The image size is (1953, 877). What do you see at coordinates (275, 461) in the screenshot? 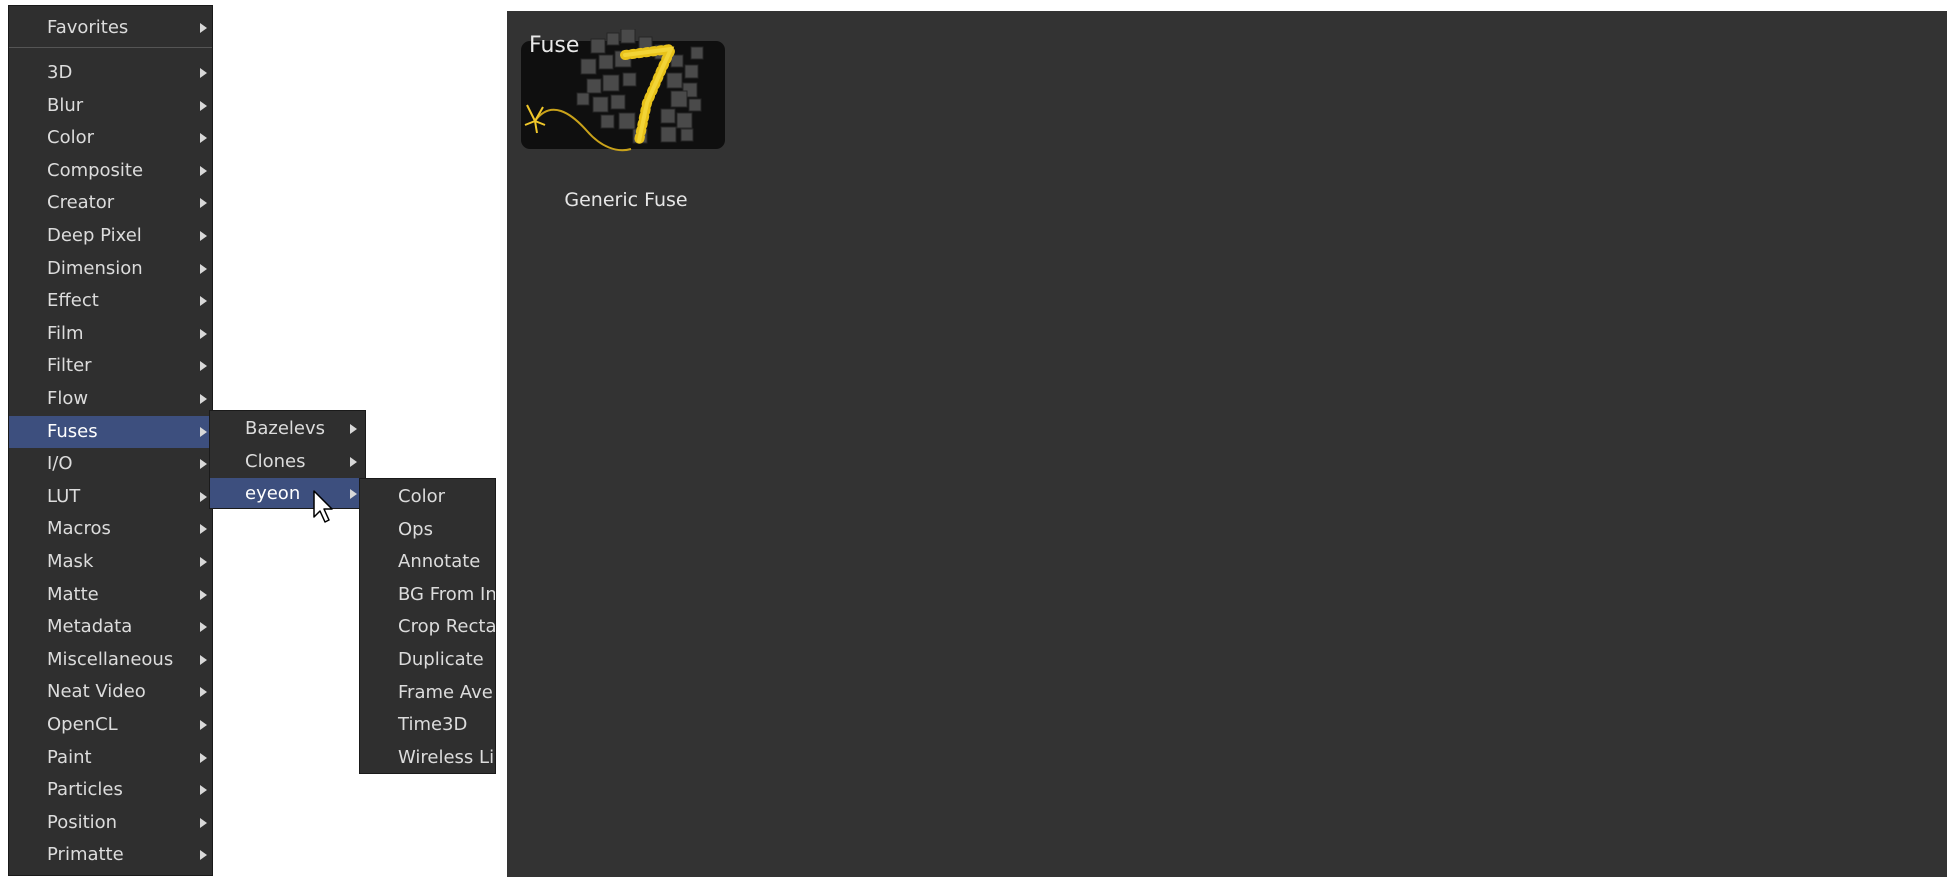
I see `menu-item-label: Clones` at bounding box center [275, 461].